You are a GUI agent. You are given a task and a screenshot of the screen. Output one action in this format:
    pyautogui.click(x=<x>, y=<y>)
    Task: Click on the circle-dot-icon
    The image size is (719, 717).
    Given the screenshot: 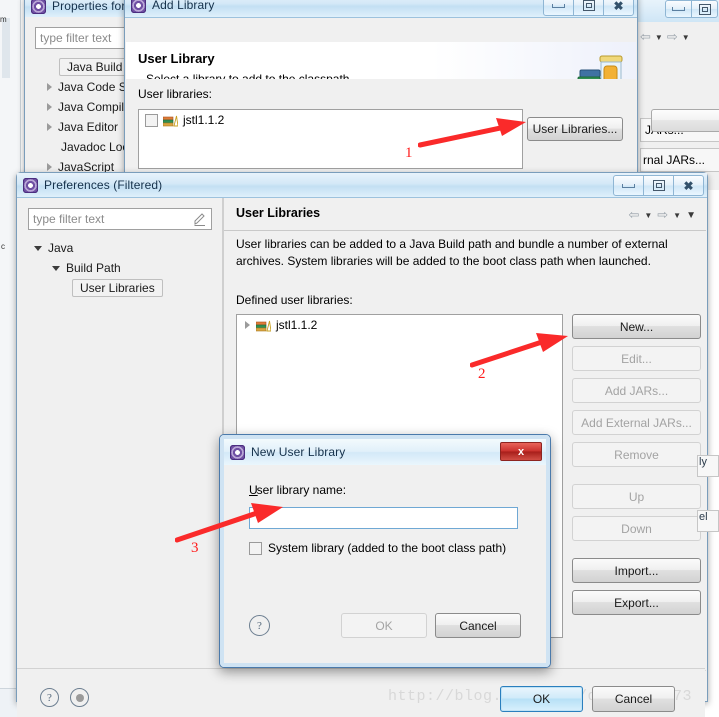 What is the action you would take?
    pyautogui.click(x=79, y=697)
    